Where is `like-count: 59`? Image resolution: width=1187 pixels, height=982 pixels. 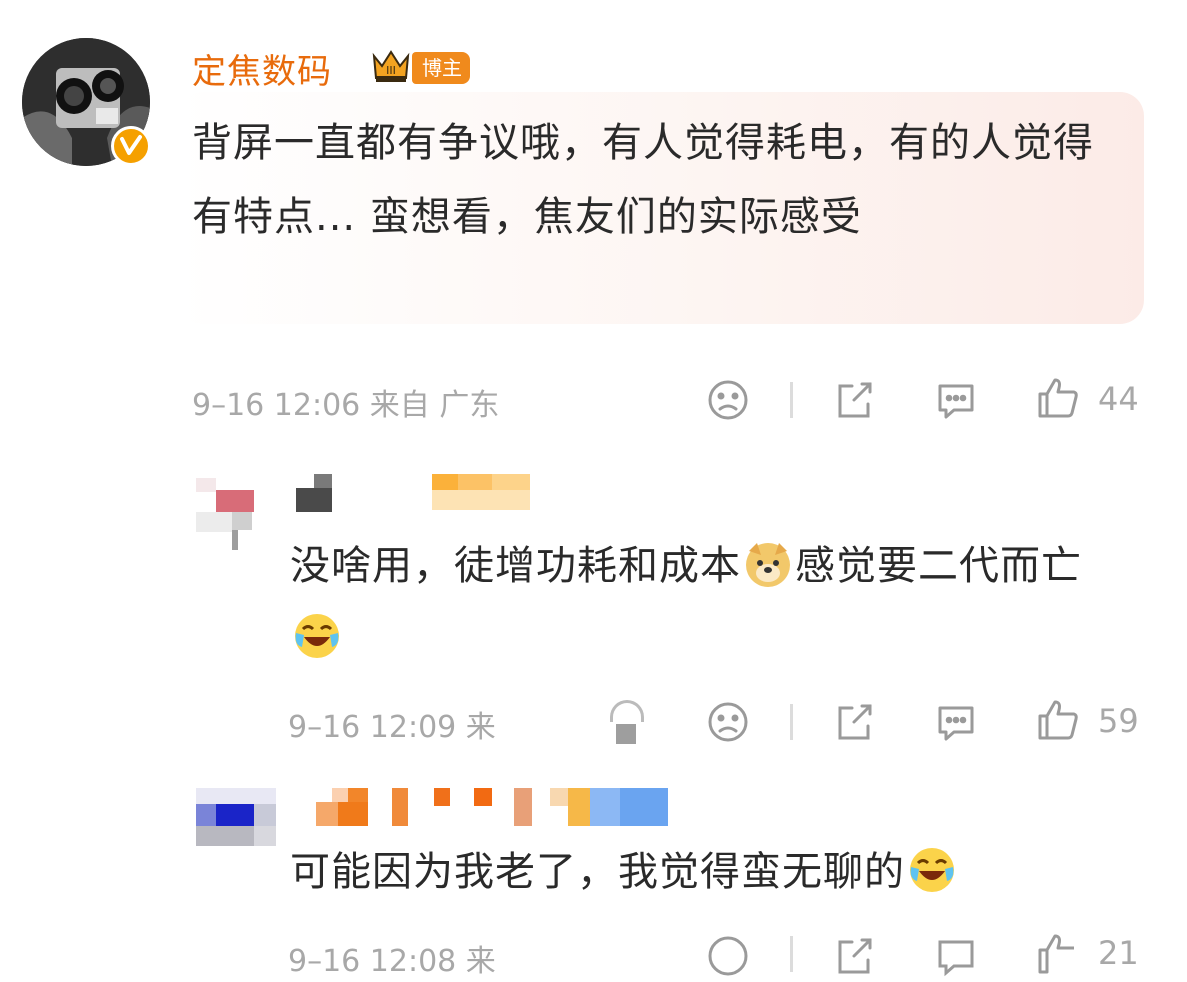 like-count: 59 is located at coordinates (1118, 721).